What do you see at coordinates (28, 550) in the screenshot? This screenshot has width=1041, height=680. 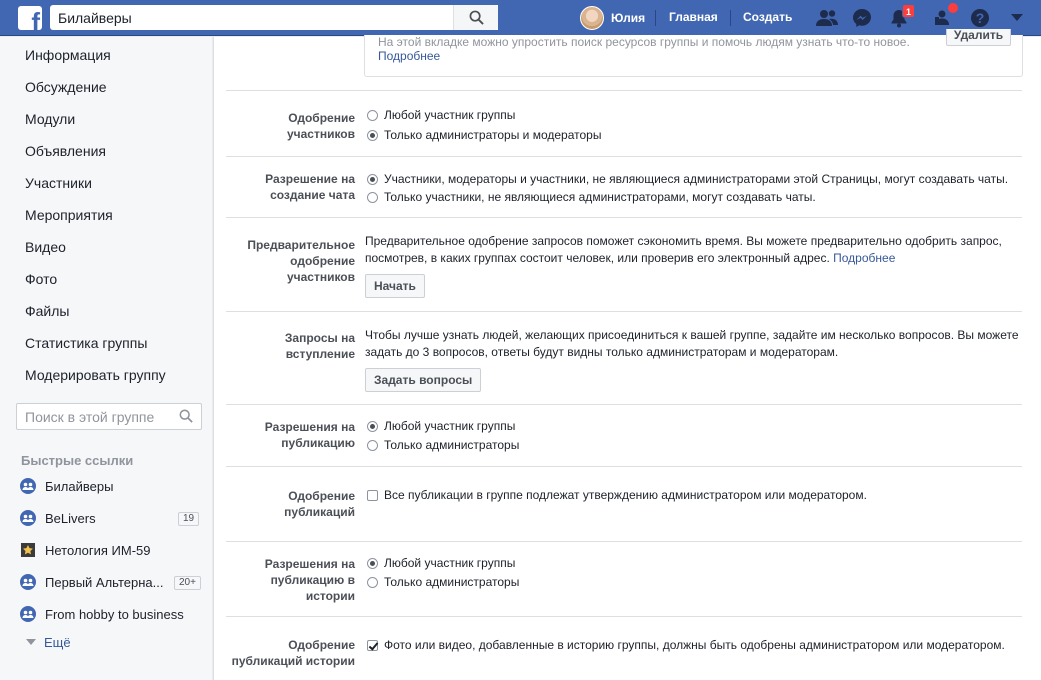 I see `star-icon` at bounding box center [28, 550].